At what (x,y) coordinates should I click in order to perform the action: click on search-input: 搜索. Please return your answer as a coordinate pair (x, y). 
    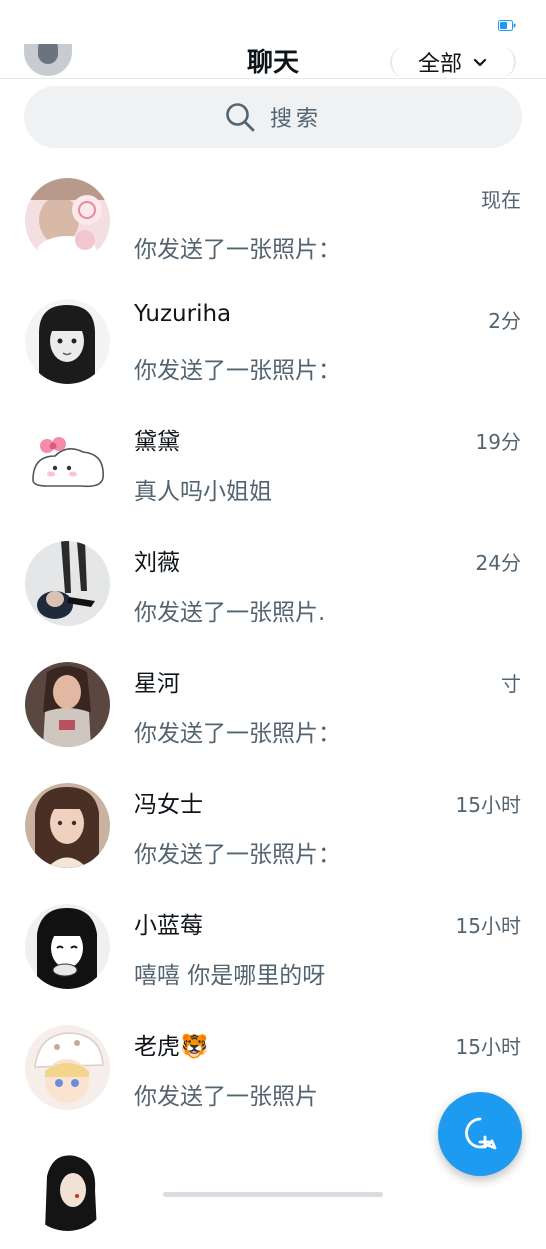
    Looking at the image, I should click on (273, 117).